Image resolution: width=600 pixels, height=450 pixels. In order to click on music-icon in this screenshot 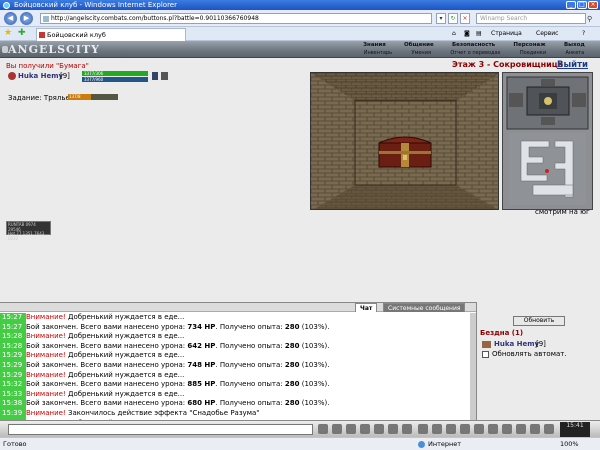, I will do `click(451, 429)`.